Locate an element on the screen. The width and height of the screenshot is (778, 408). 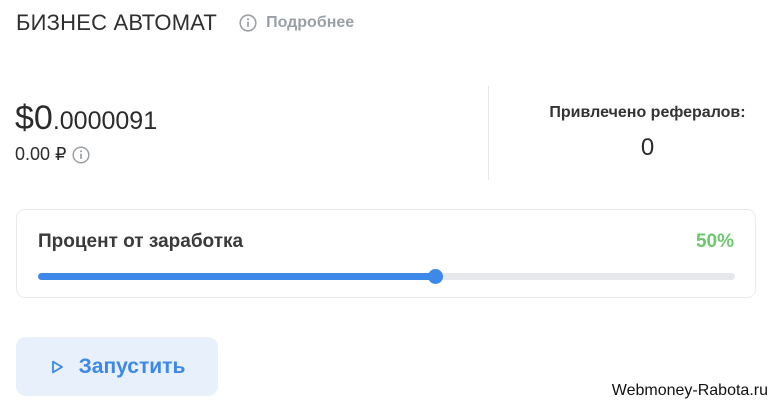
slider-handle is located at coordinates (436, 276).